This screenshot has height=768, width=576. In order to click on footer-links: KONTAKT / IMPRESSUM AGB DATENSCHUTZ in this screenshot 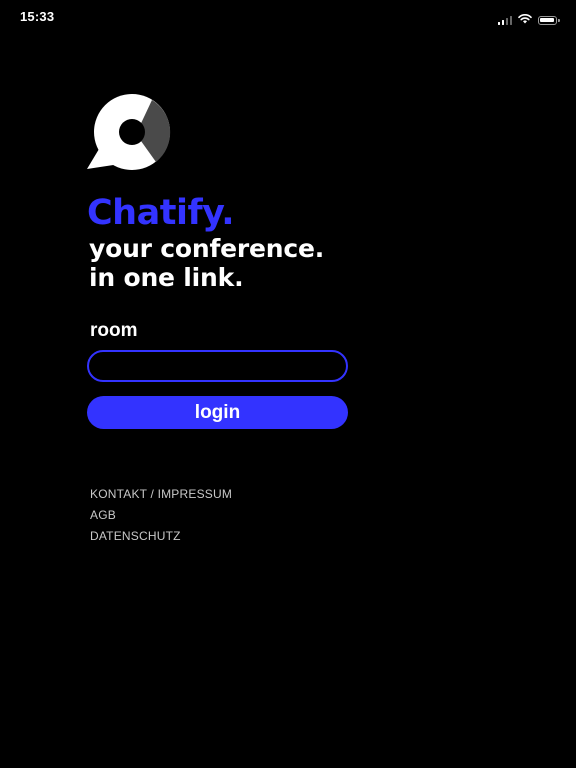, I will do `click(161, 515)`.